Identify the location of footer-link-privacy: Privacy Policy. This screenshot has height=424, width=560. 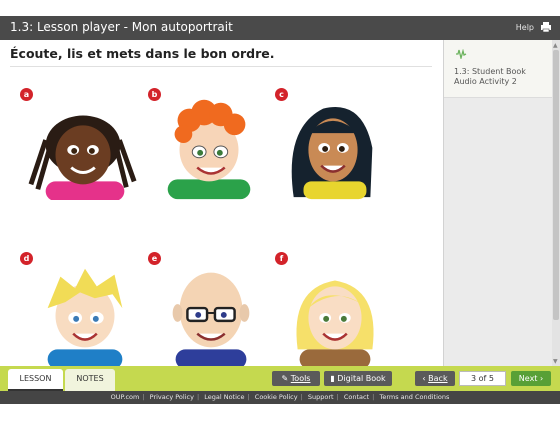
(172, 397).